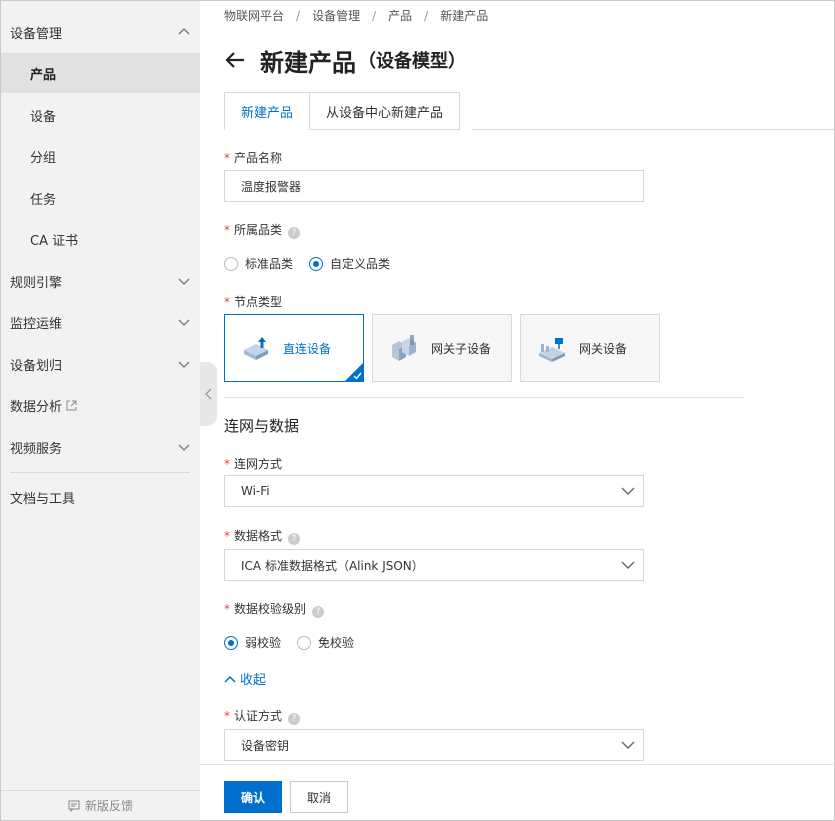 This screenshot has height=821, width=835. What do you see at coordinates (36, 407) in the screenshot?
I see `sidebar-item-label: 数据分析` at bounding box center [36, 407].